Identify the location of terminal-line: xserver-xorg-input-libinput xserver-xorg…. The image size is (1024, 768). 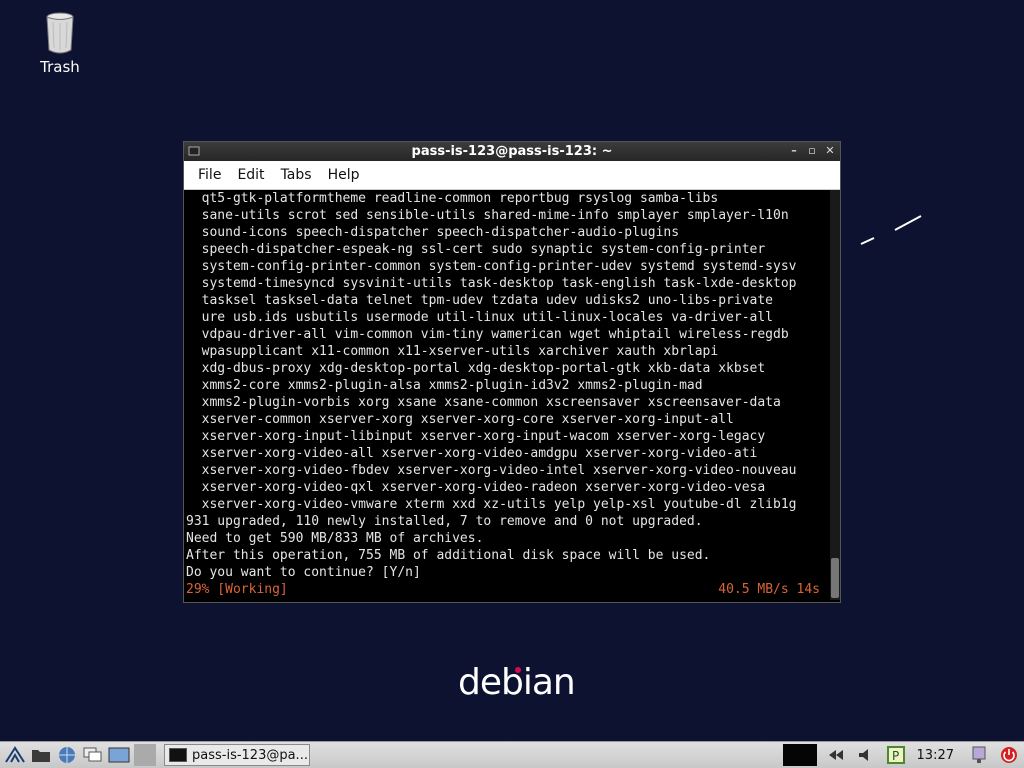
(476, 436).